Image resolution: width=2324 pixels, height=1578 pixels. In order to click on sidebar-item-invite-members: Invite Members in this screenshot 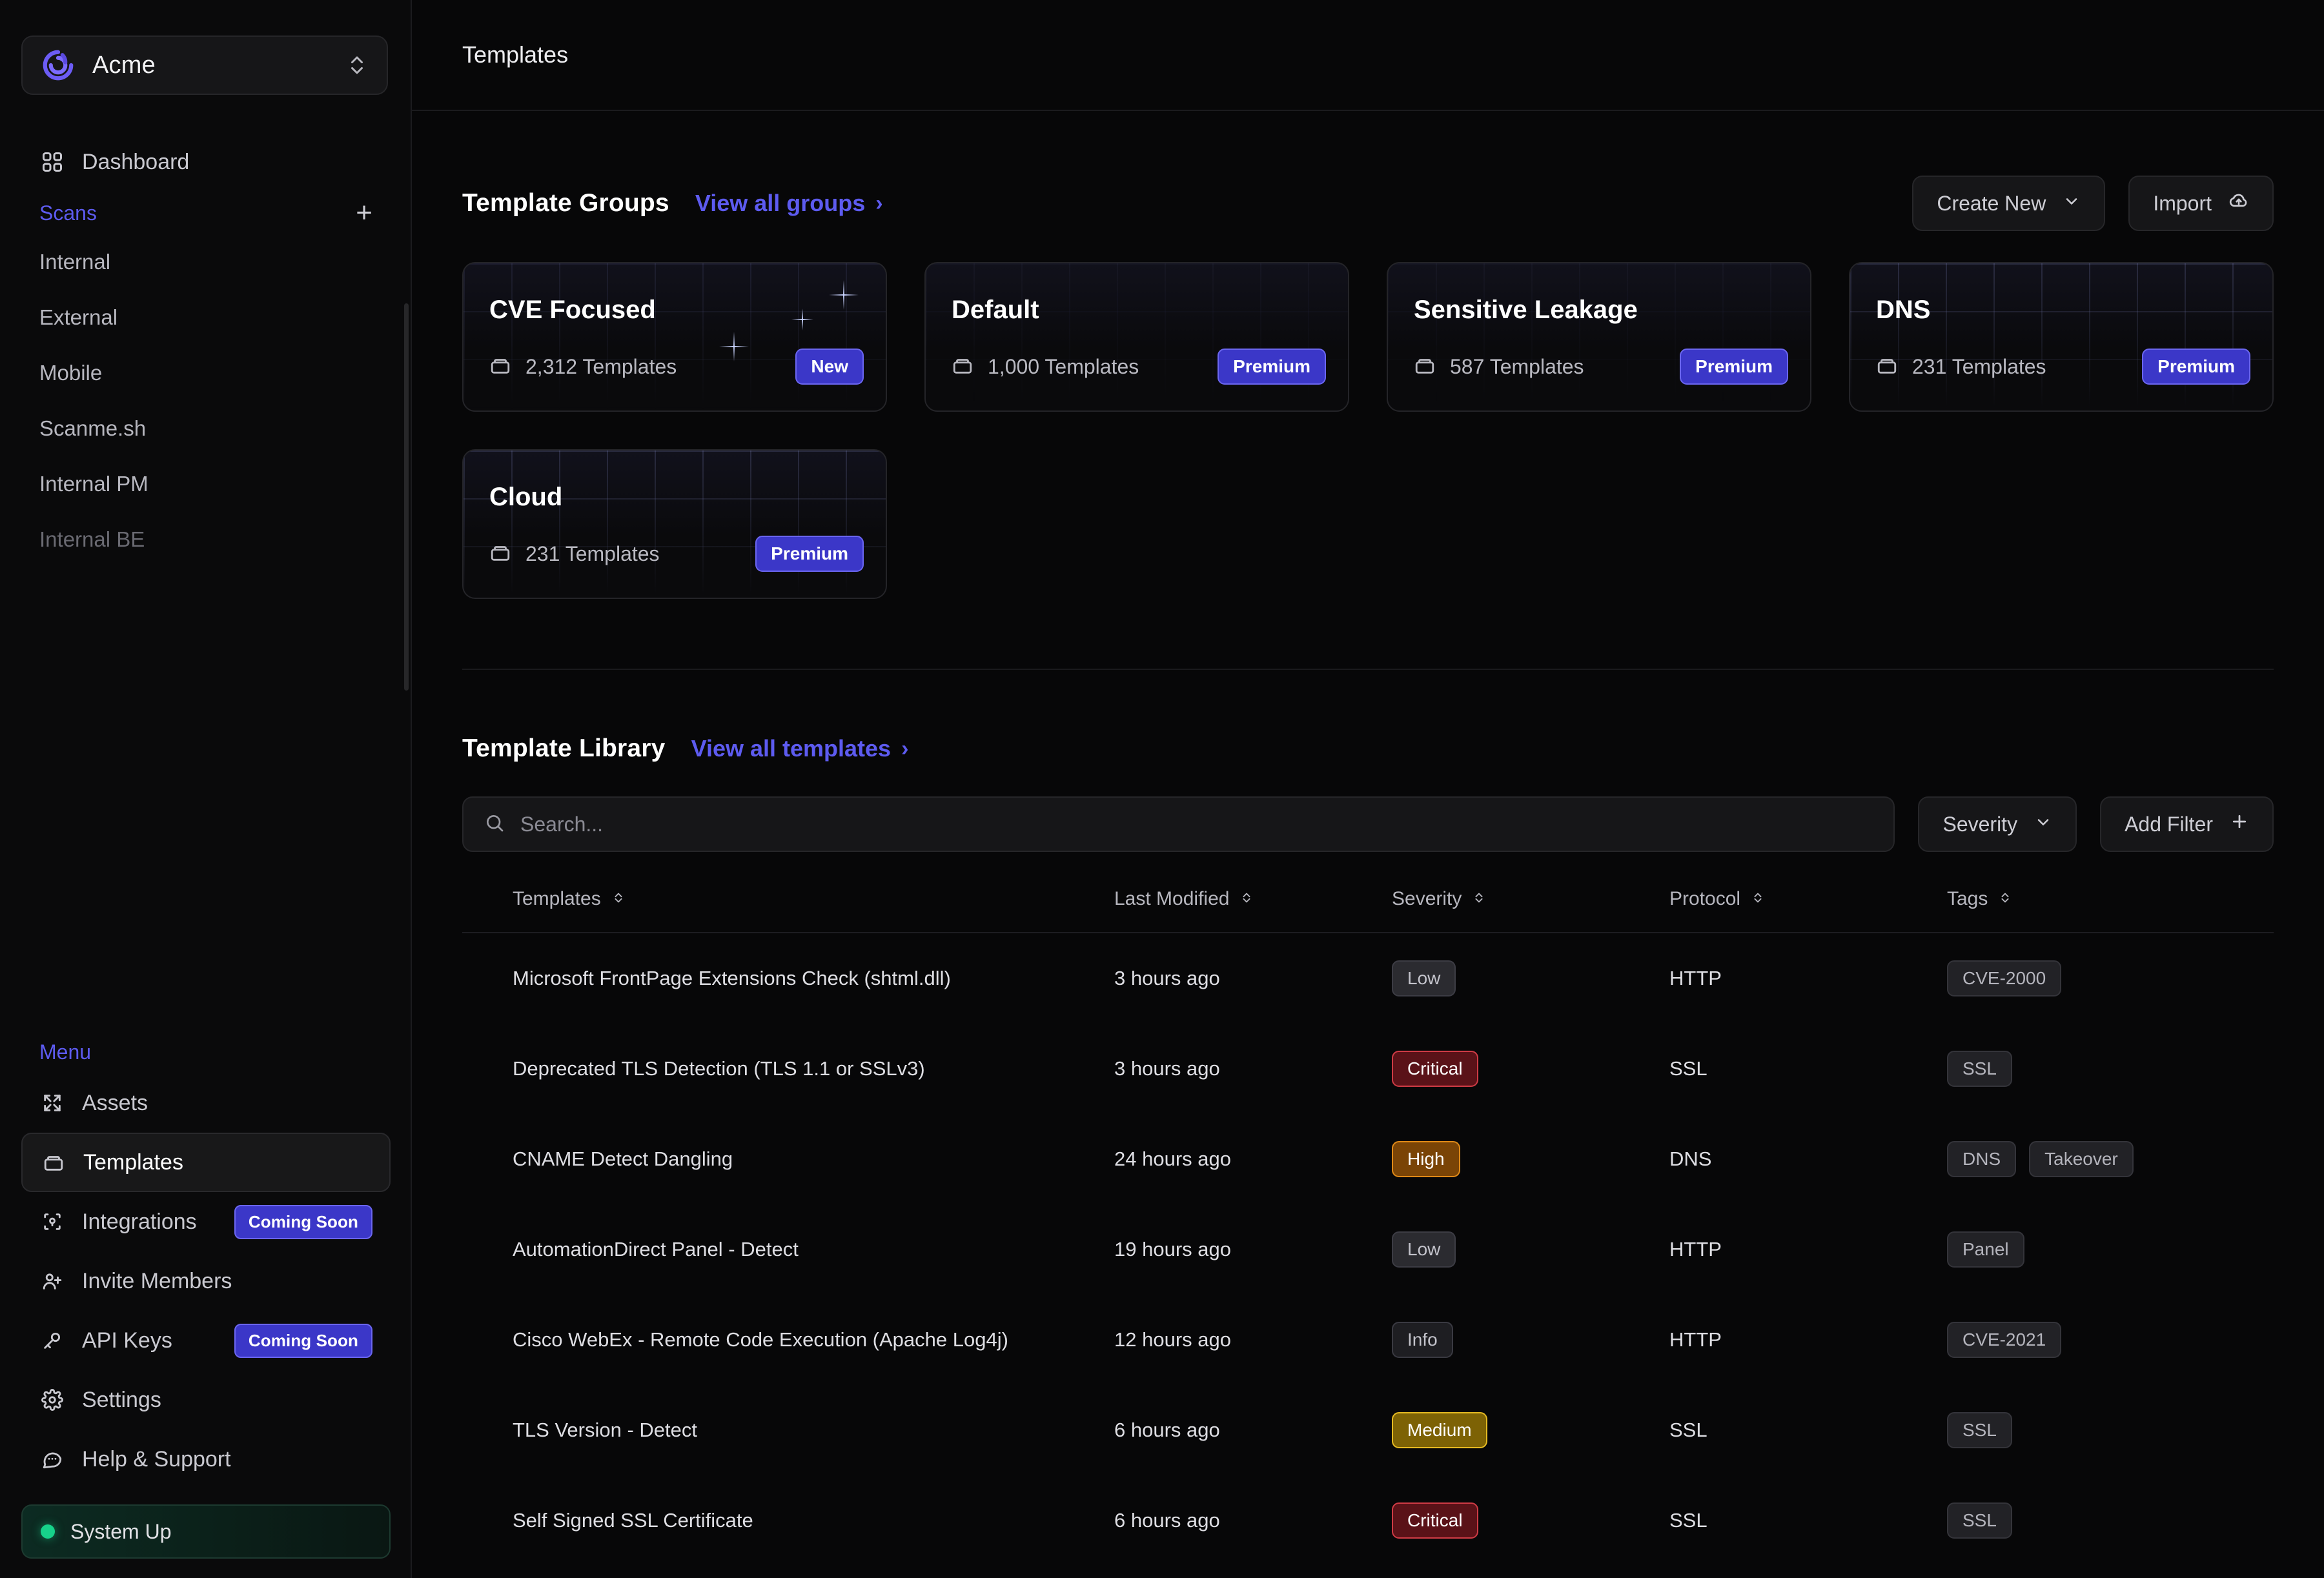, I will do `click(206, 1281)`.